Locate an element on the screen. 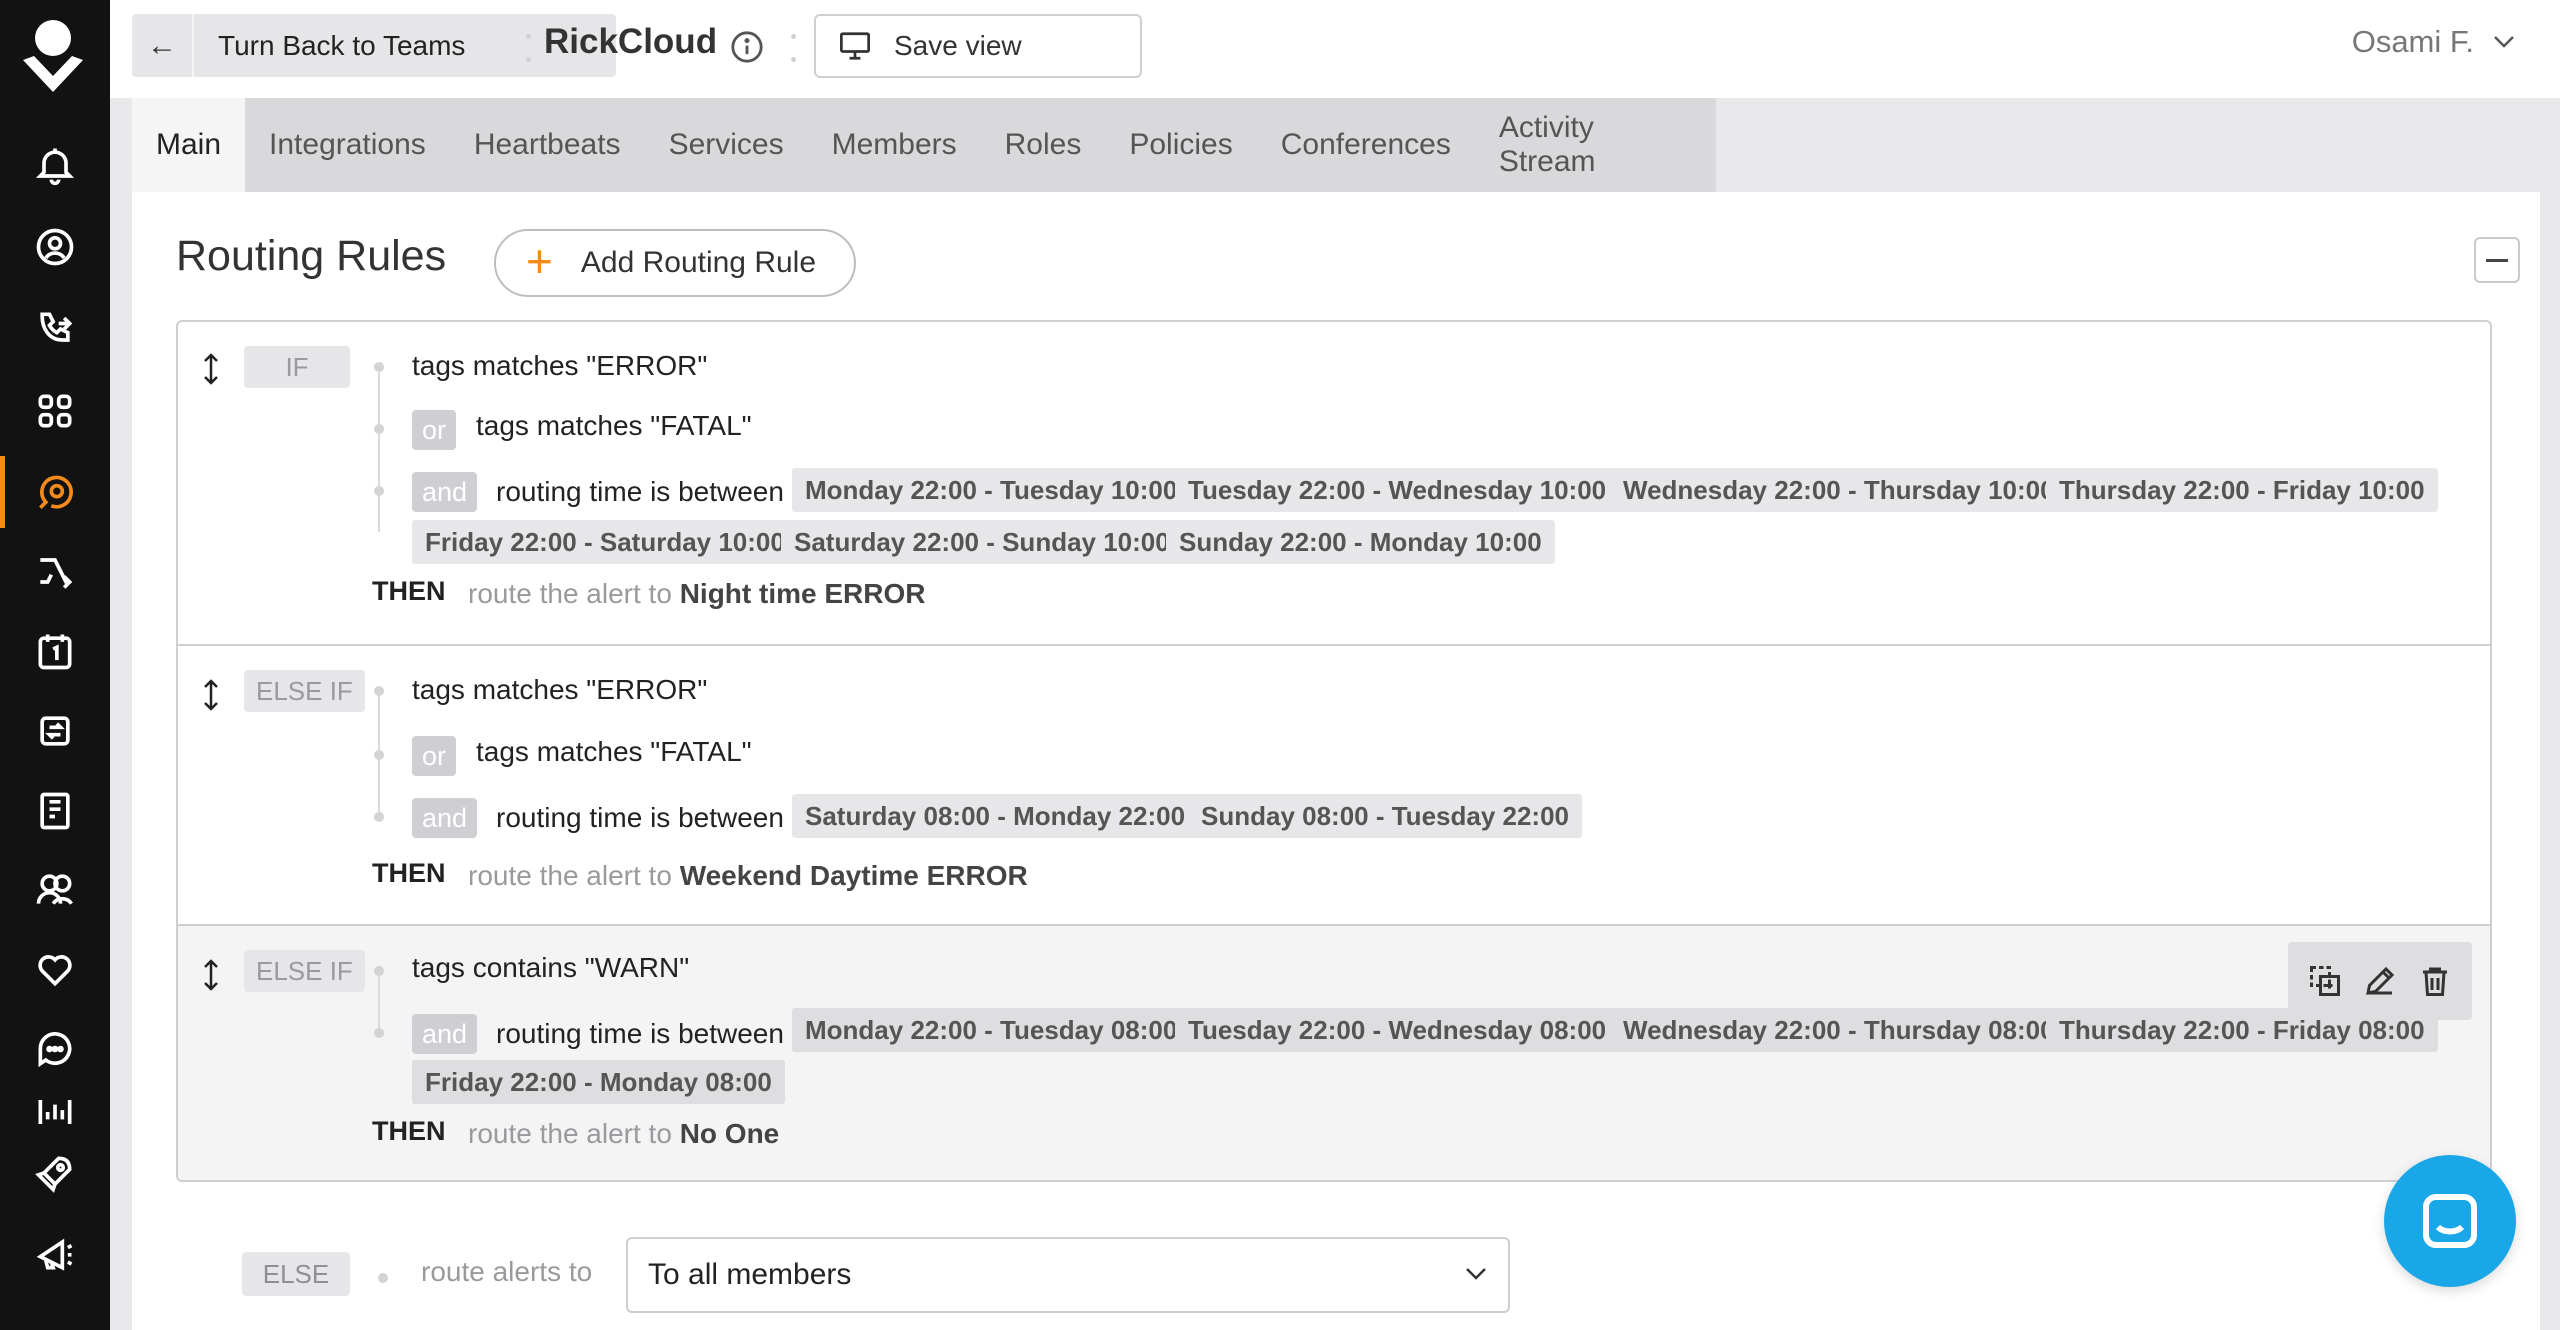  tab-heartbeats: Heartbeats is located at coordinates (547, 145).